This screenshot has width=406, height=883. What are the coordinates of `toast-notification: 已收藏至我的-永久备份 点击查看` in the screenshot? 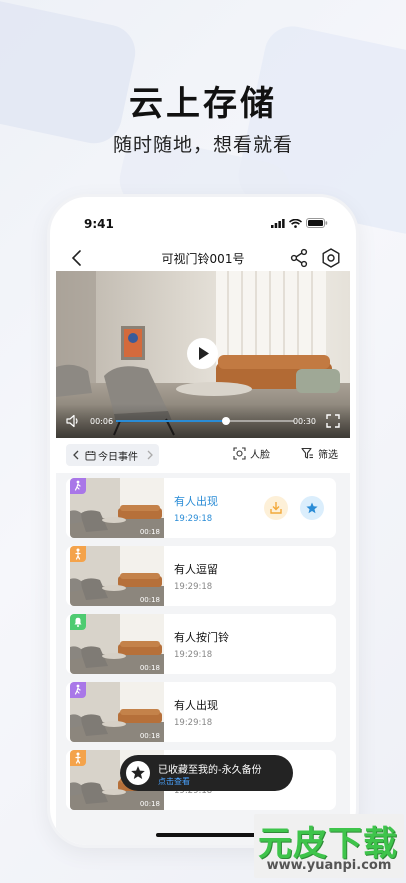 It's located at (206, 773).